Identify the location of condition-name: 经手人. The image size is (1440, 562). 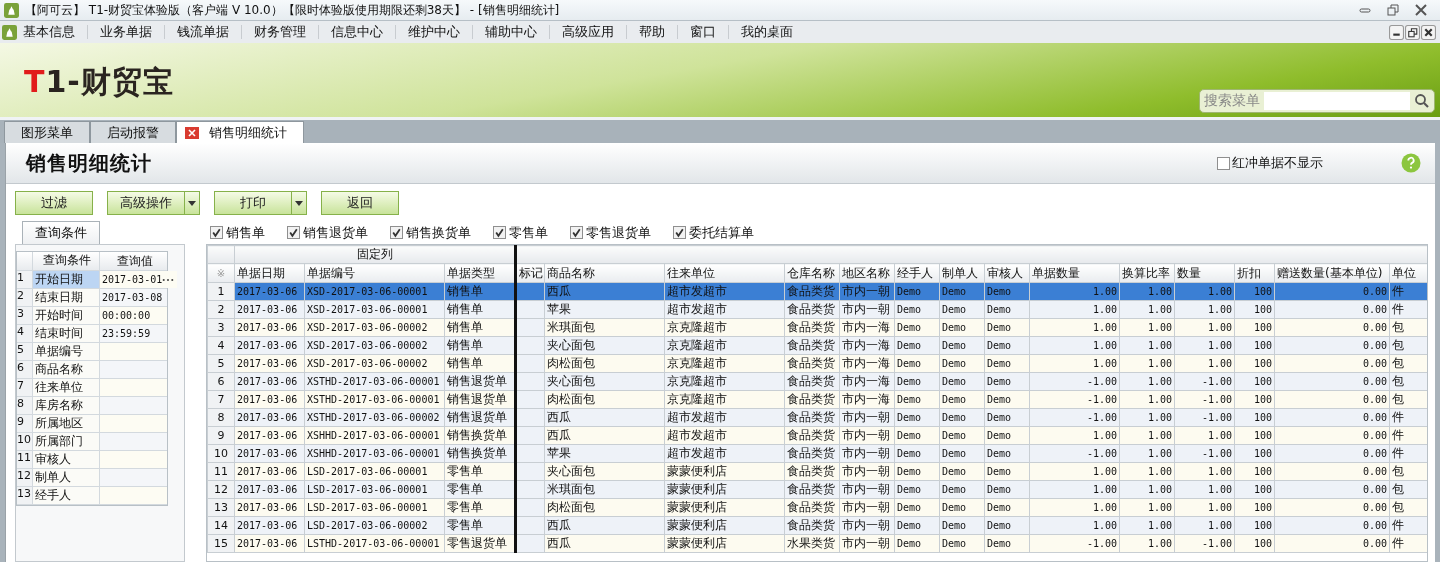
(66, 495).